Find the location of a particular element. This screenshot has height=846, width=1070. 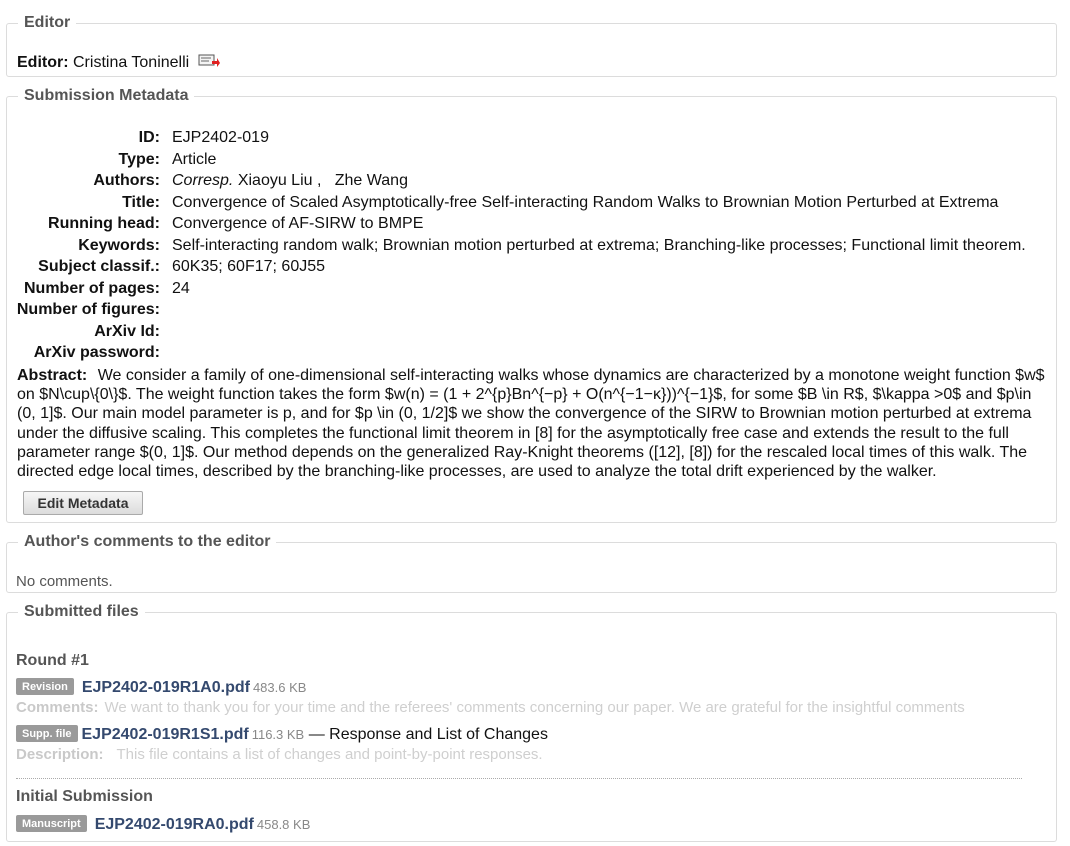

id-label: ID: is located at coordinates (149, 137).